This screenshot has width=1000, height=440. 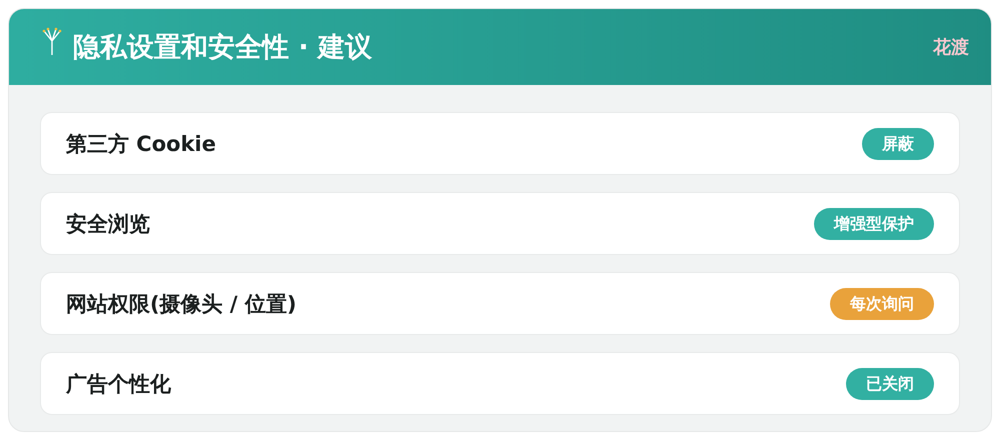 I want to click on setting-label: 第三方 Cookie, so click(x=141, y=144).